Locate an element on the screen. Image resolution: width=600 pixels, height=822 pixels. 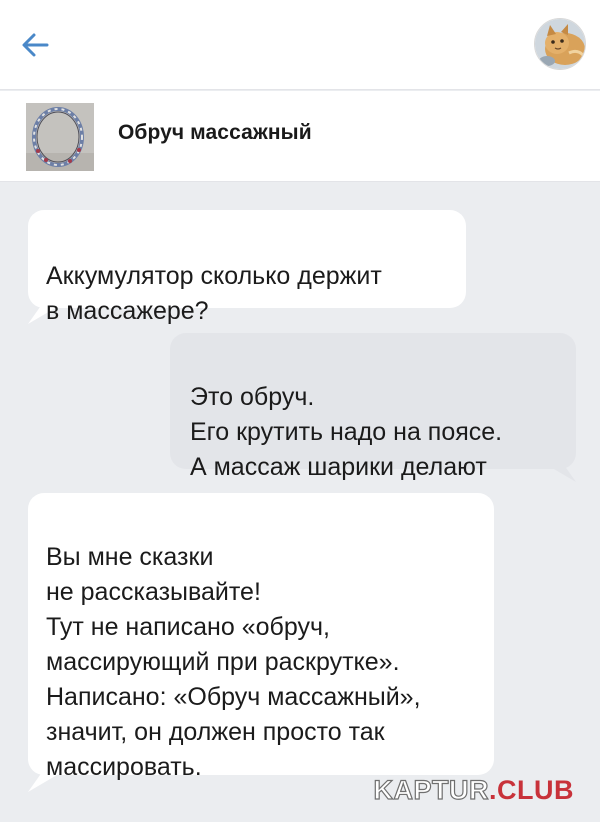
watermark-part-2: .CLUB is located at coordinates (531, 790).